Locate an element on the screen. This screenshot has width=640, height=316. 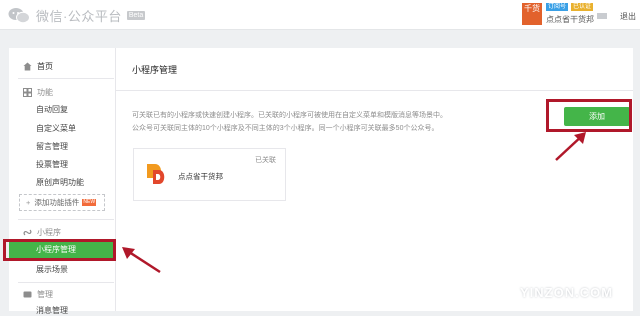
miniapp-card: 已关联 点点省干货邦 is located at coordinates (209, 174).